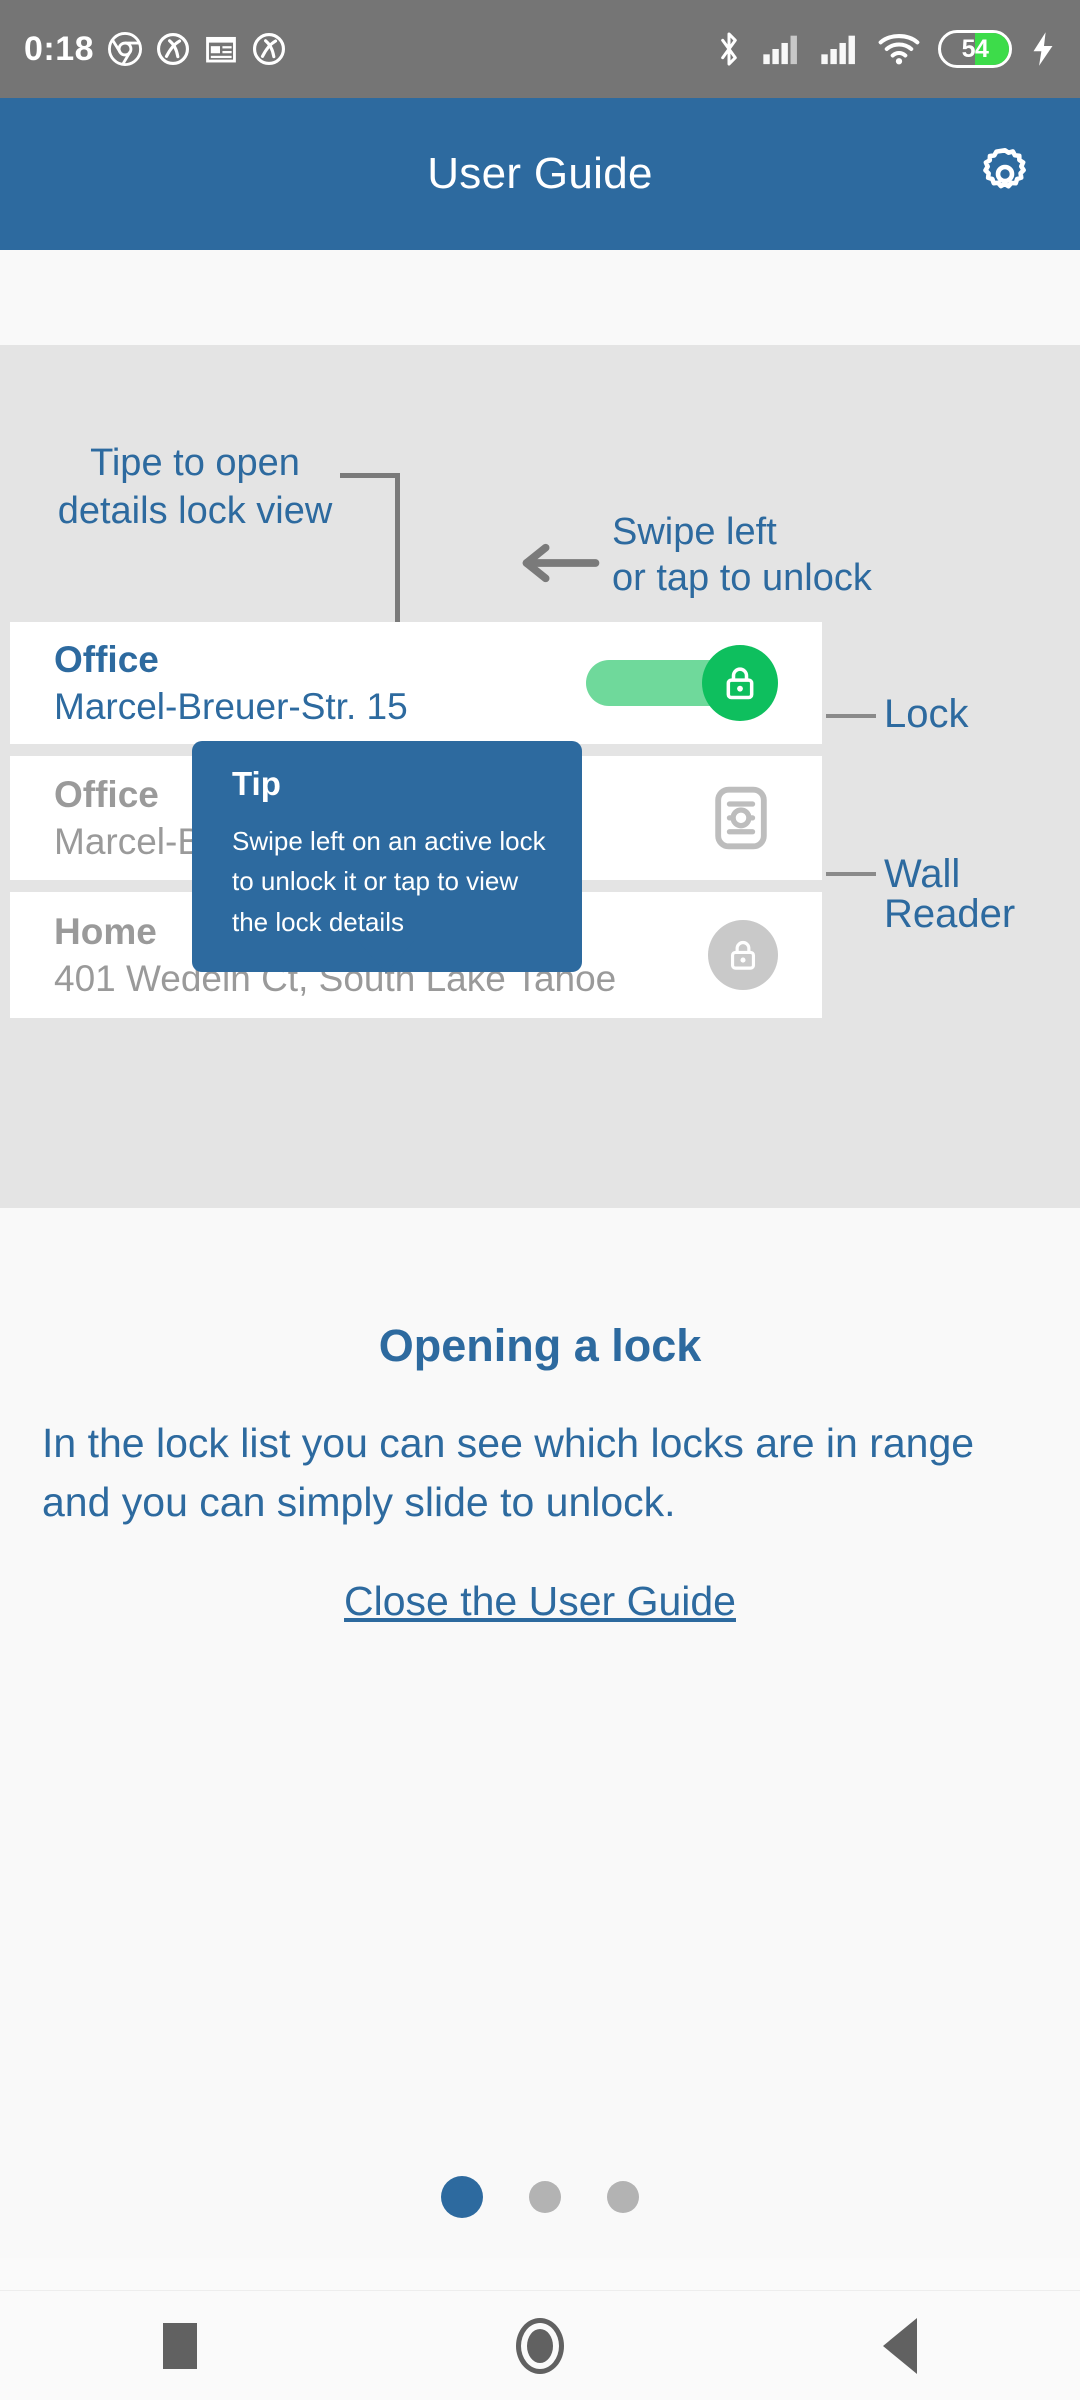  What do you see at coordinates (742, 577) in the screenshot?
I see `annotation-swipe-line2: or tap to unlock` at bounding box center [742, 577].